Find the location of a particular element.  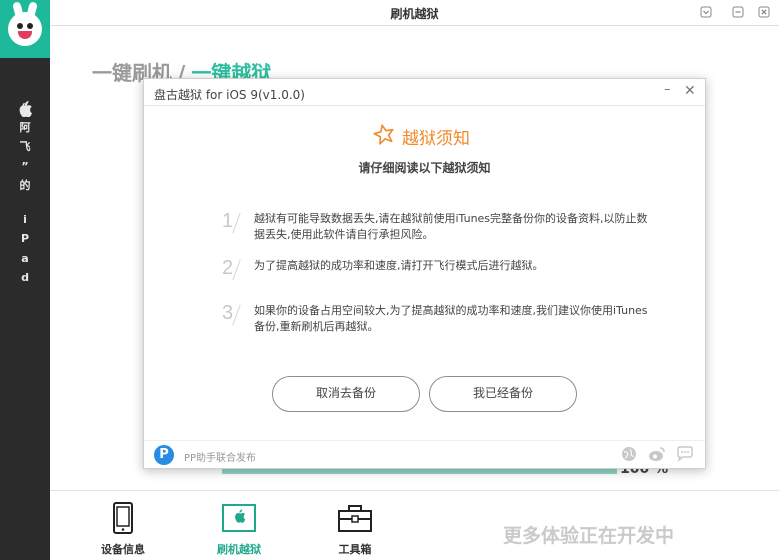

rabbit-logo-icon is located at coordinates (25, 29).